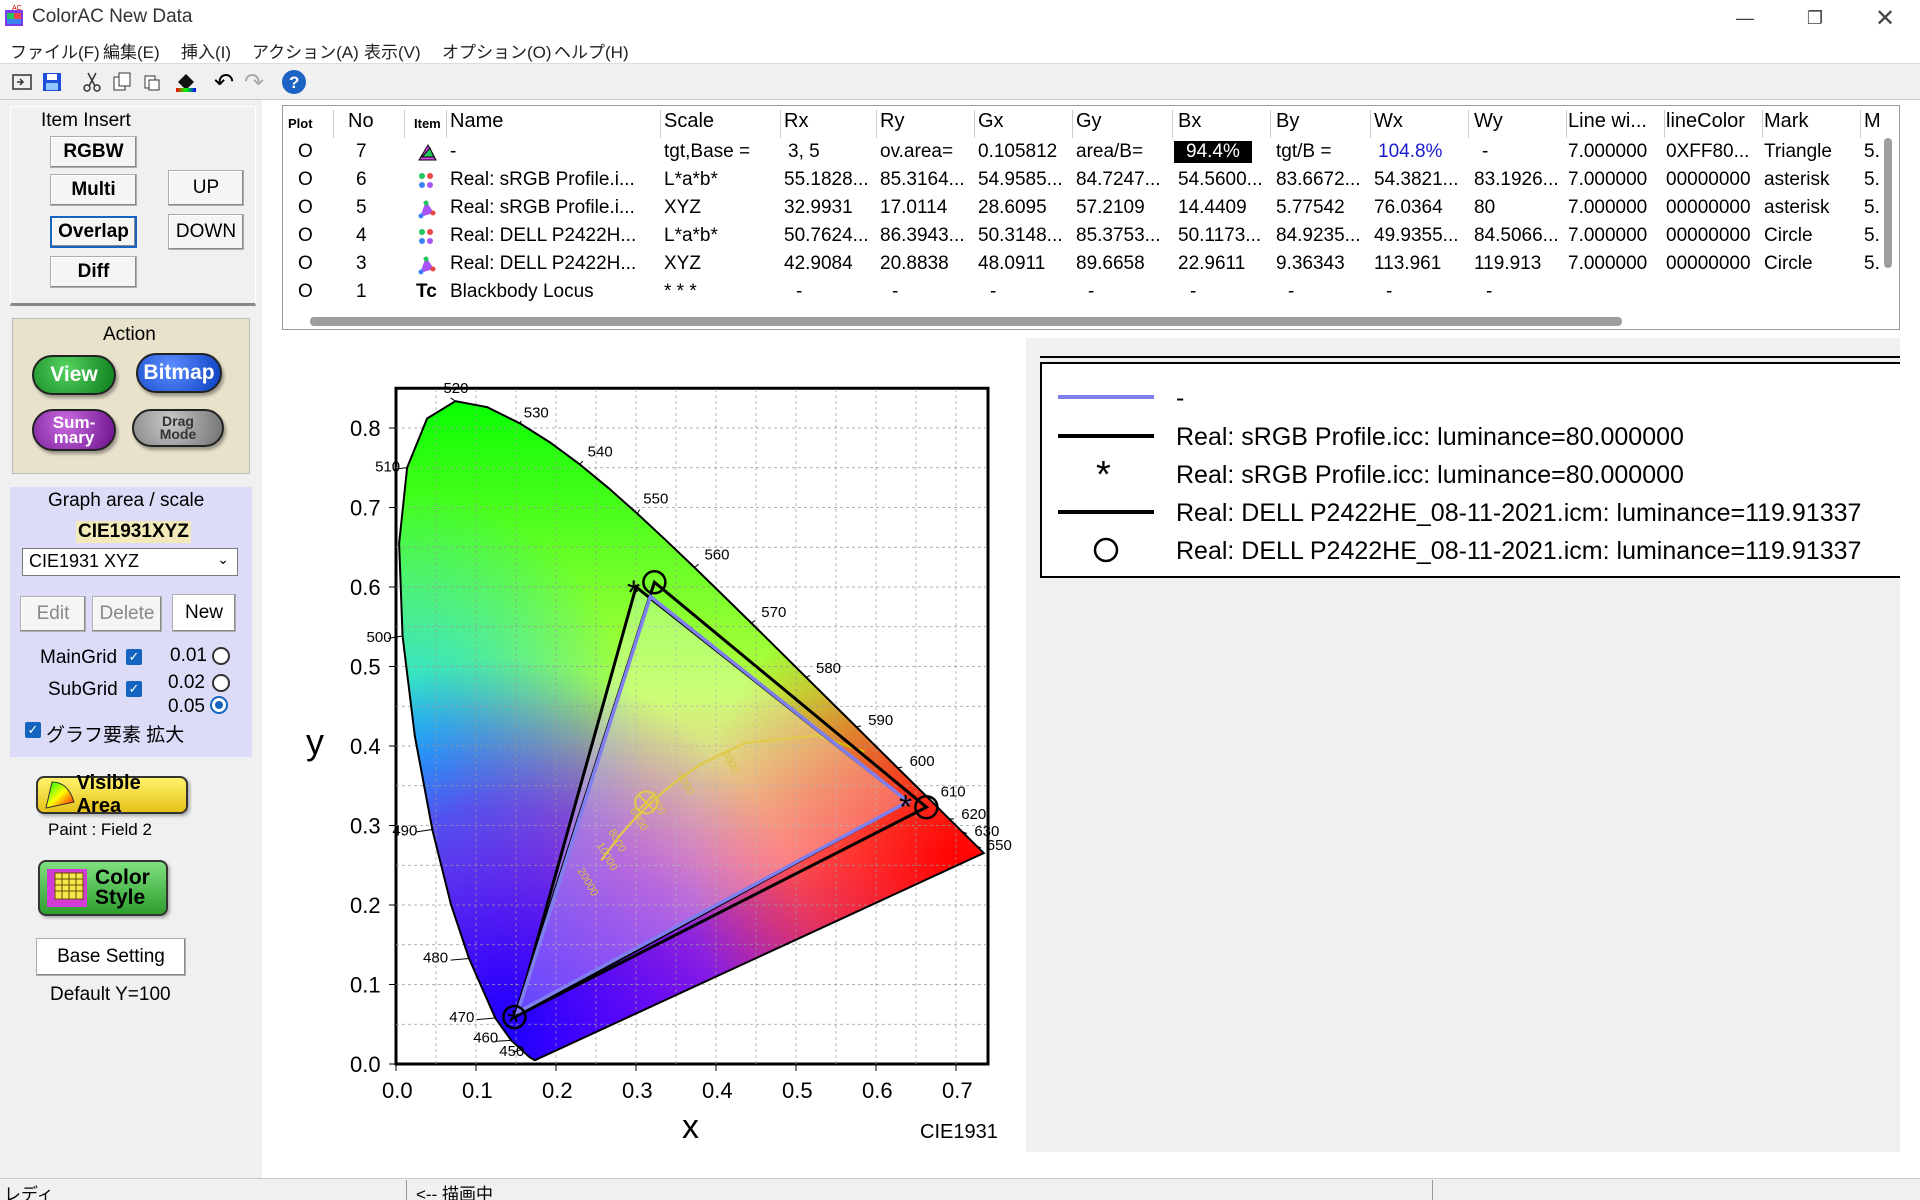 This screenshot has height=1200, width=1920. I want to click on y-tick-label: 0.1, so click(365, 985).